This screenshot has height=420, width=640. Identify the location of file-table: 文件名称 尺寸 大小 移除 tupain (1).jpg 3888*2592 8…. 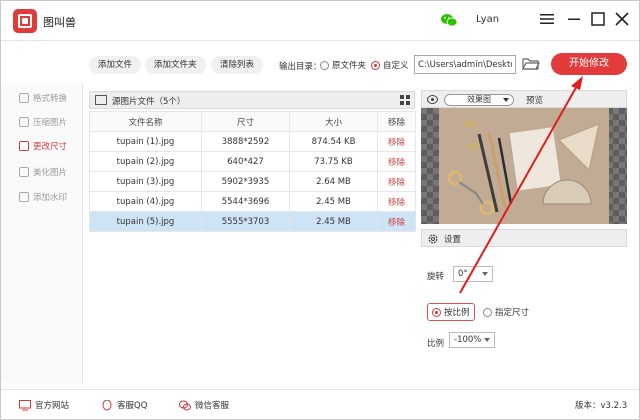
(252, 171).